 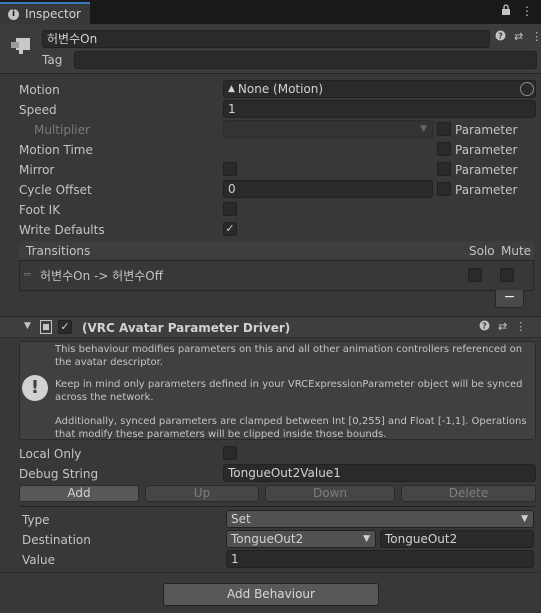 I want to click on motion-time-parameter-checkbox, so click(x=444, y=149).